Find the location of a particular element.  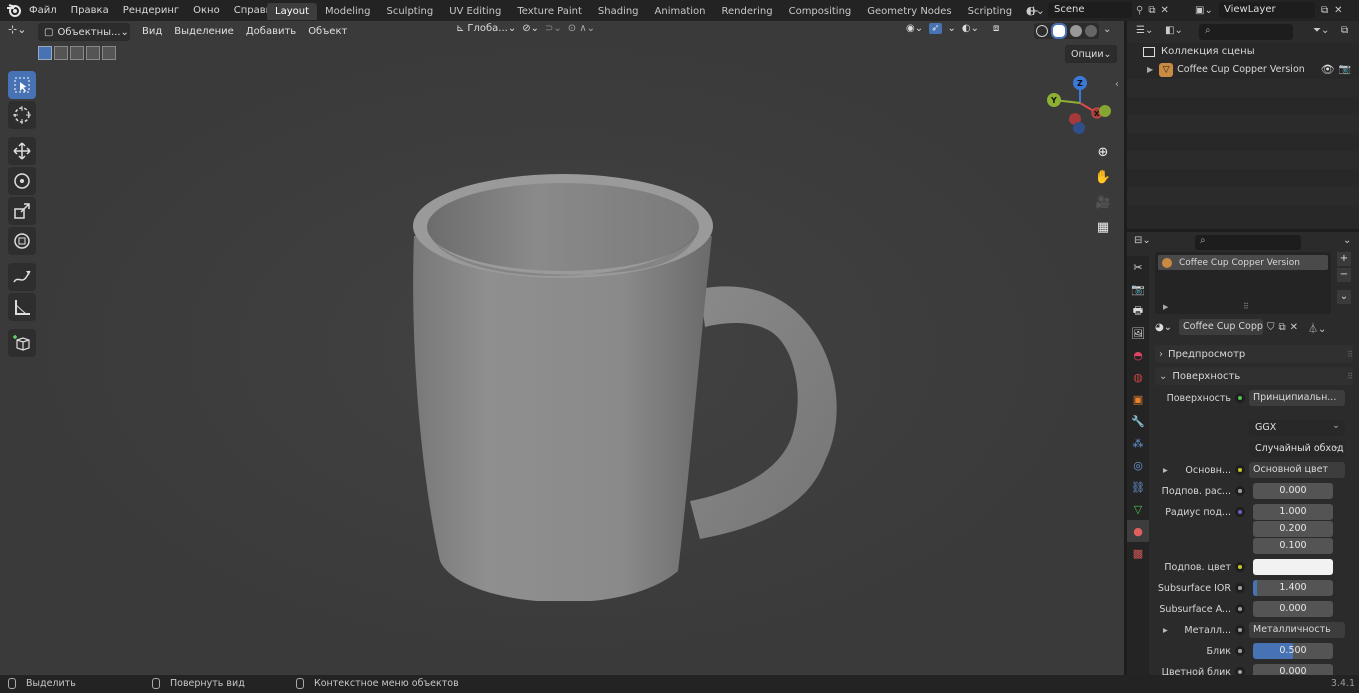

tab-object: ▣ is located at coordinates (1138, 399).